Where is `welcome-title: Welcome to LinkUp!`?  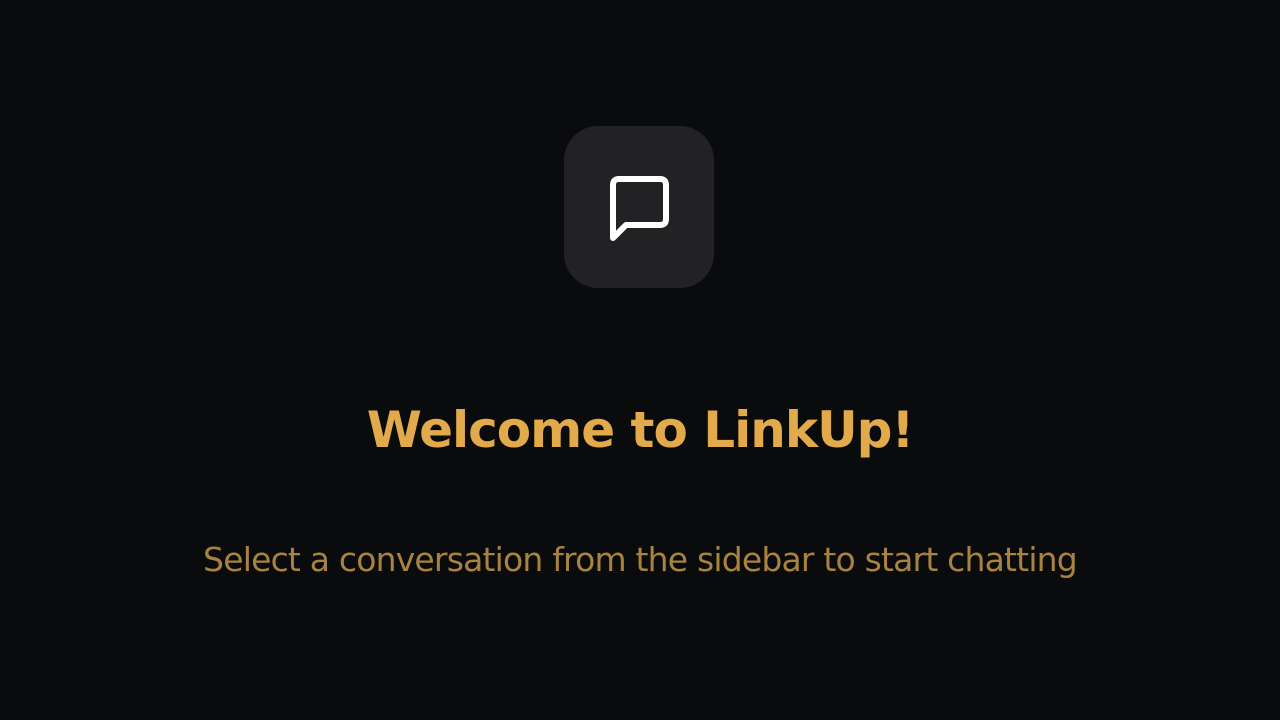 welcome-title: Welcome to LinkUp! is located at coordinates (640, 430).